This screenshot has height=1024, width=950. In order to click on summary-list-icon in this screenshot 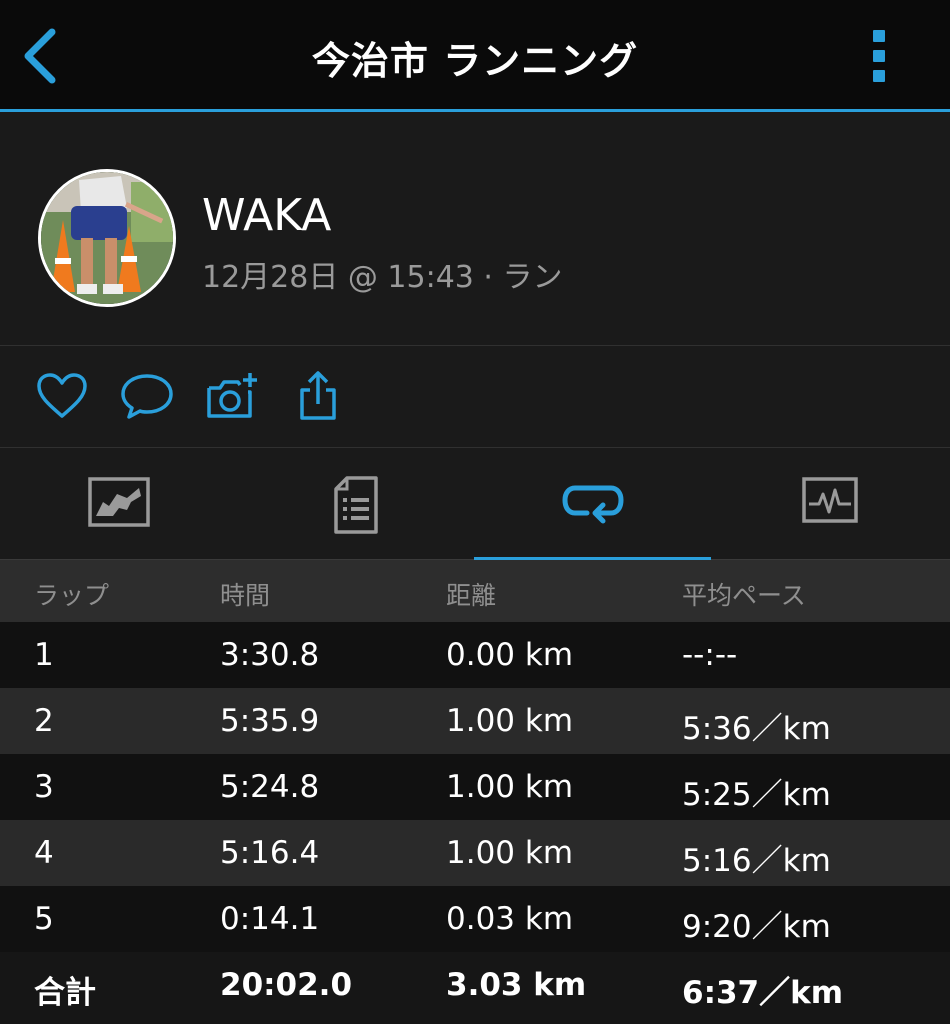, I will do `click(355, 505)`.